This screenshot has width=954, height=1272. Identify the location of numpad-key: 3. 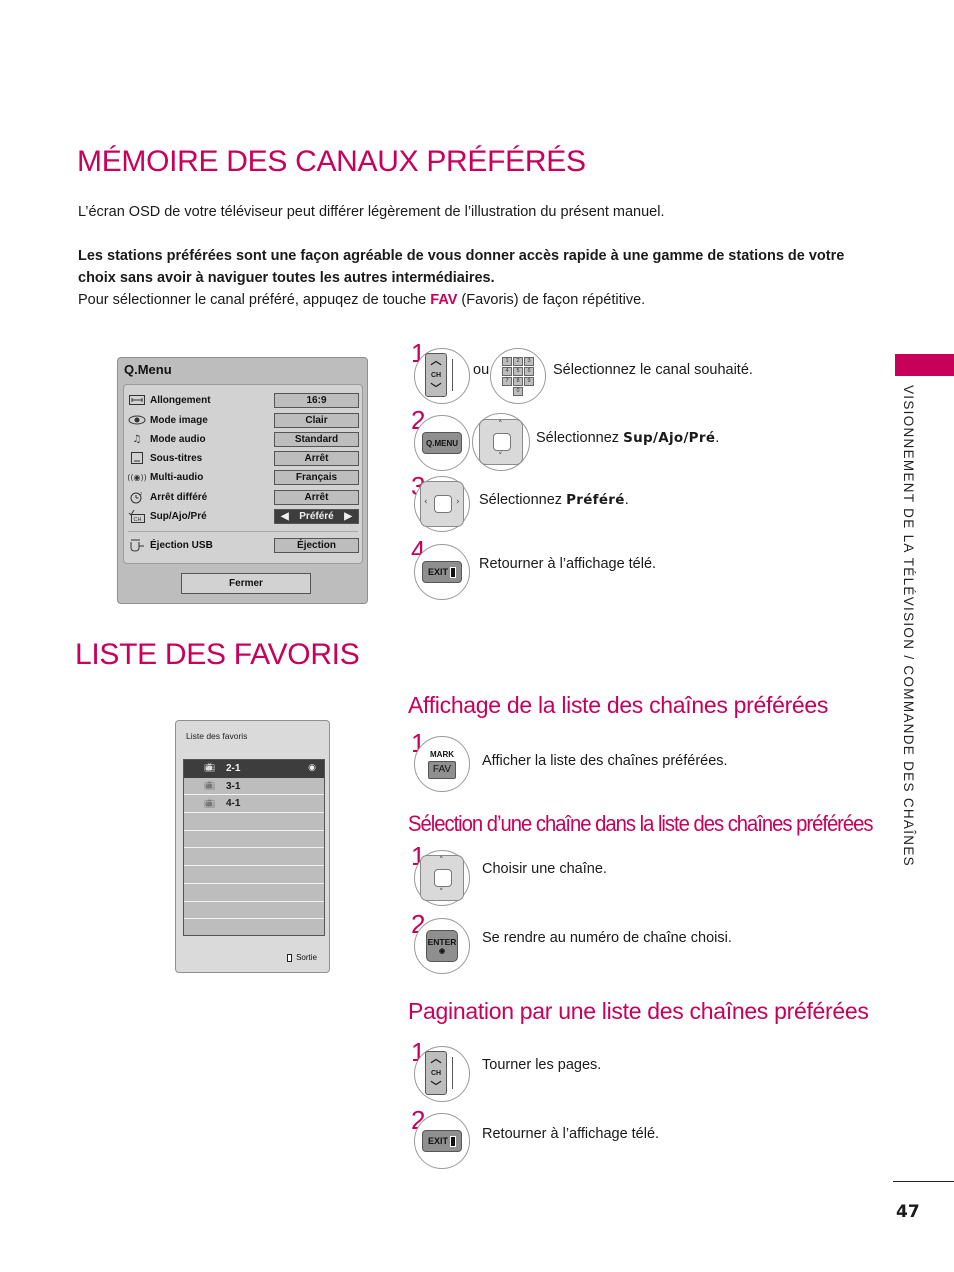
(529, 361).